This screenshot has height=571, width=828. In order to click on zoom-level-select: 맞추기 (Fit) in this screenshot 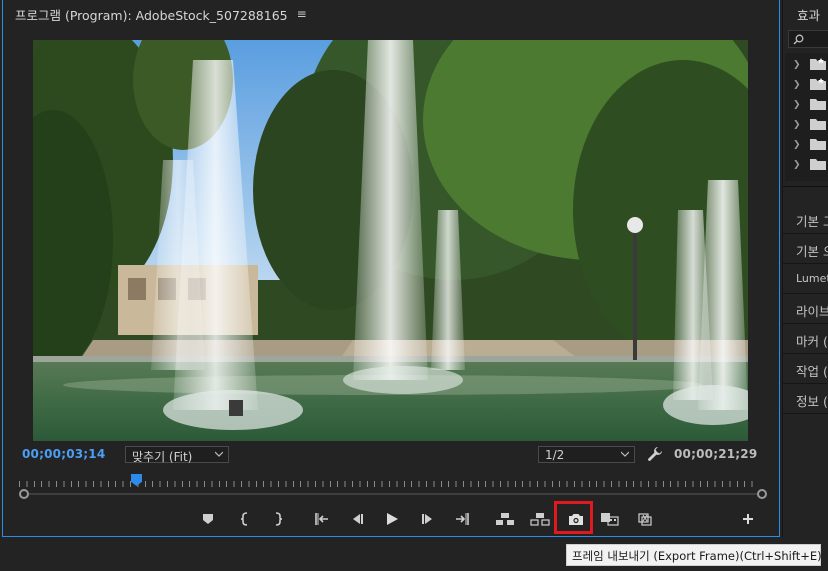, I will do `click(177, 455)`.